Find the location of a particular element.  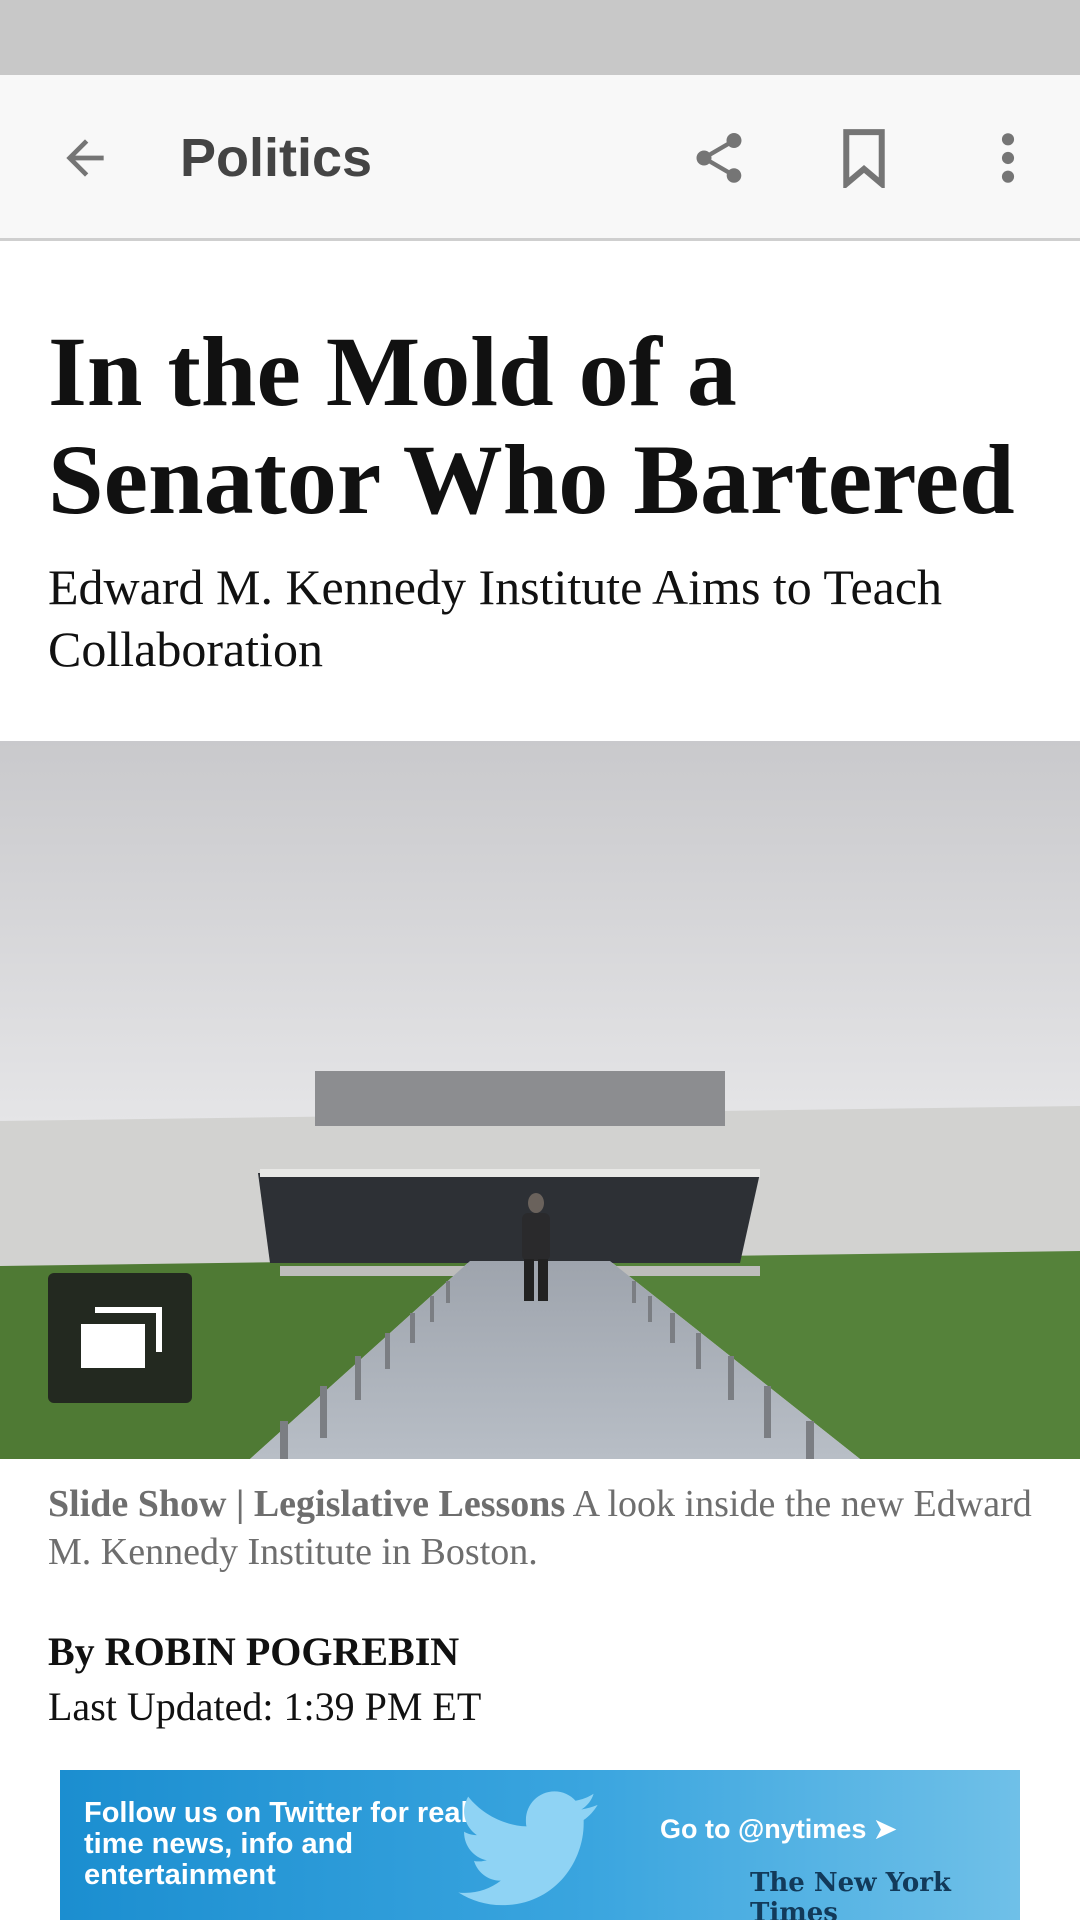

bookmark-icon is located at coordinates (864, 158).